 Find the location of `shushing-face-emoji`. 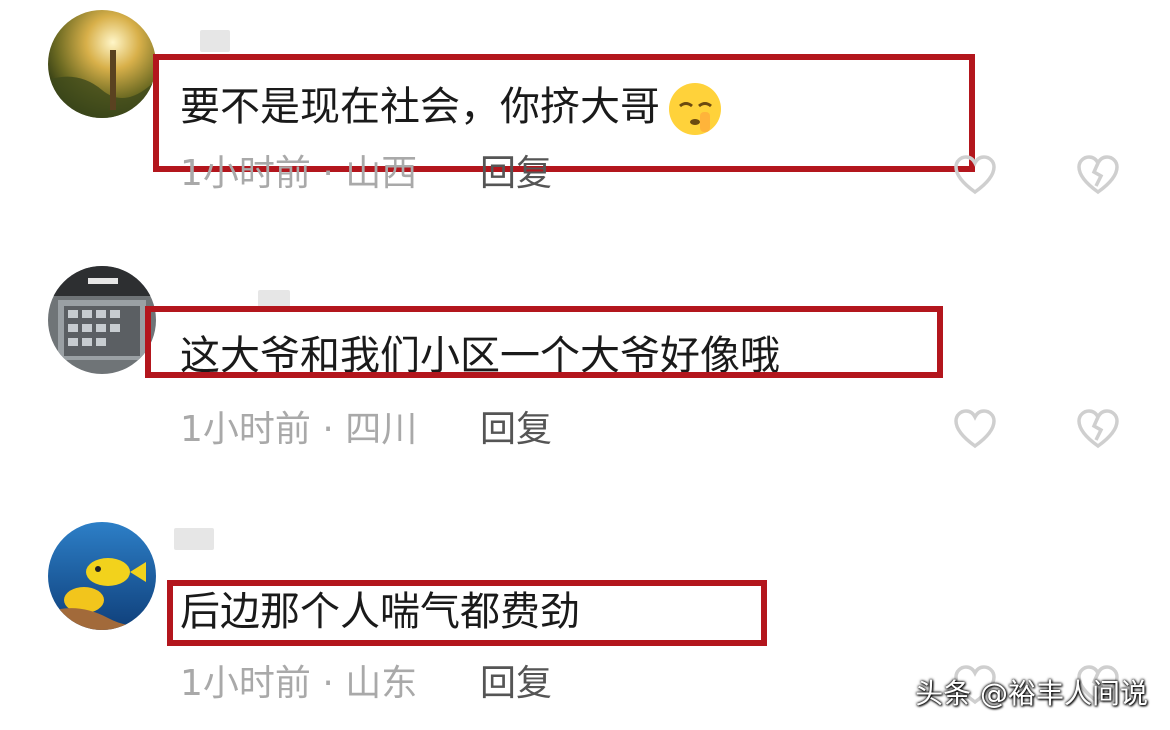

shushing-face-emoji is located at coordinates (695, 109).